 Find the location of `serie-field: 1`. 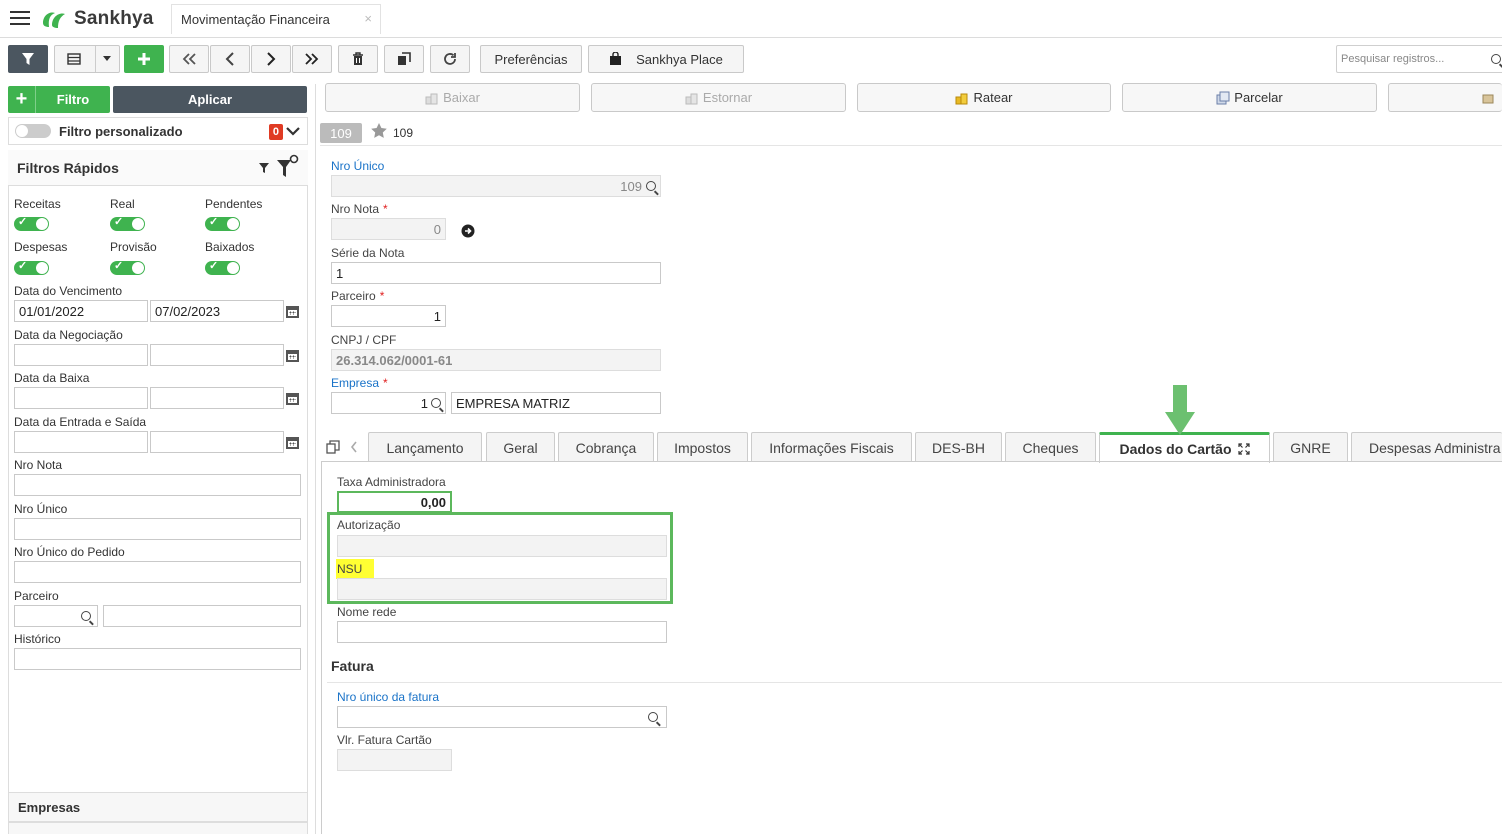

serie-field: 1 is located at coordinates (496, 273).